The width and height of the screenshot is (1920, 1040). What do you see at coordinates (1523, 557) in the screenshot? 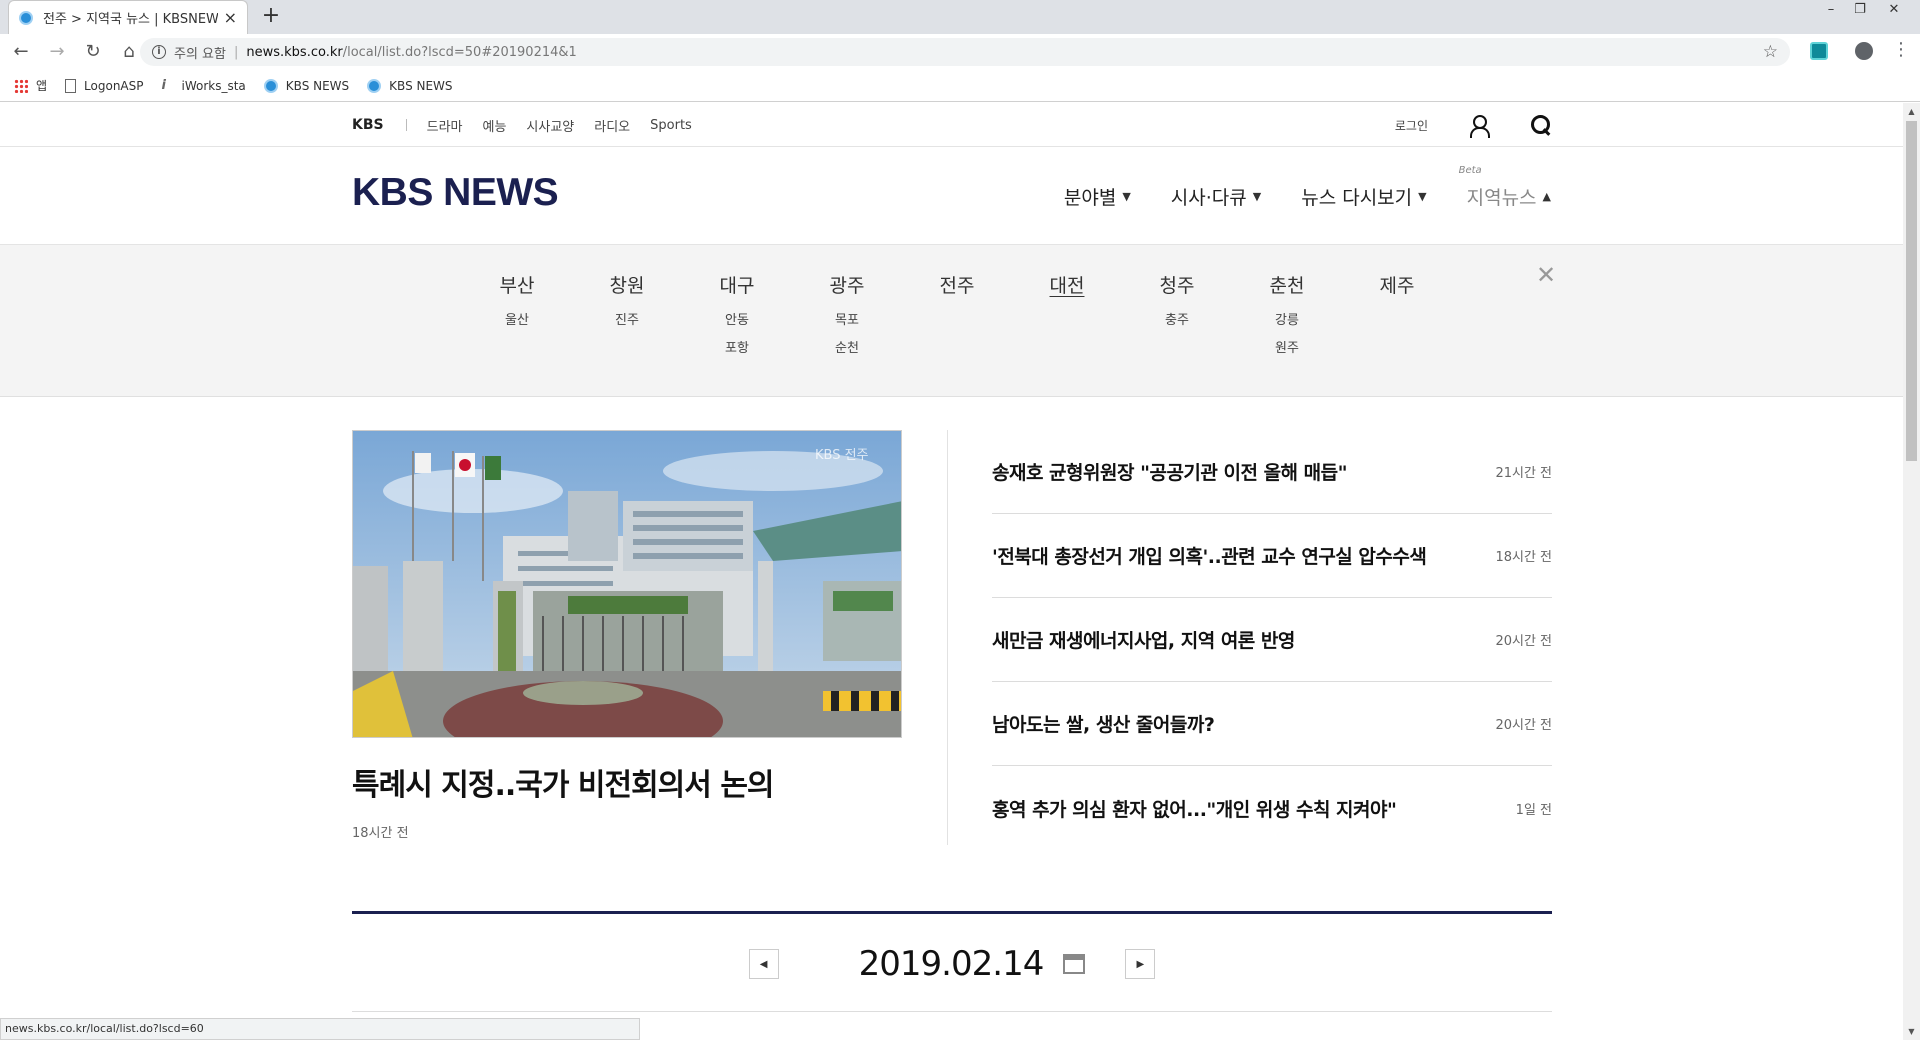
I see `news-time: 18시간 전` at bounding box center [1523, 557].